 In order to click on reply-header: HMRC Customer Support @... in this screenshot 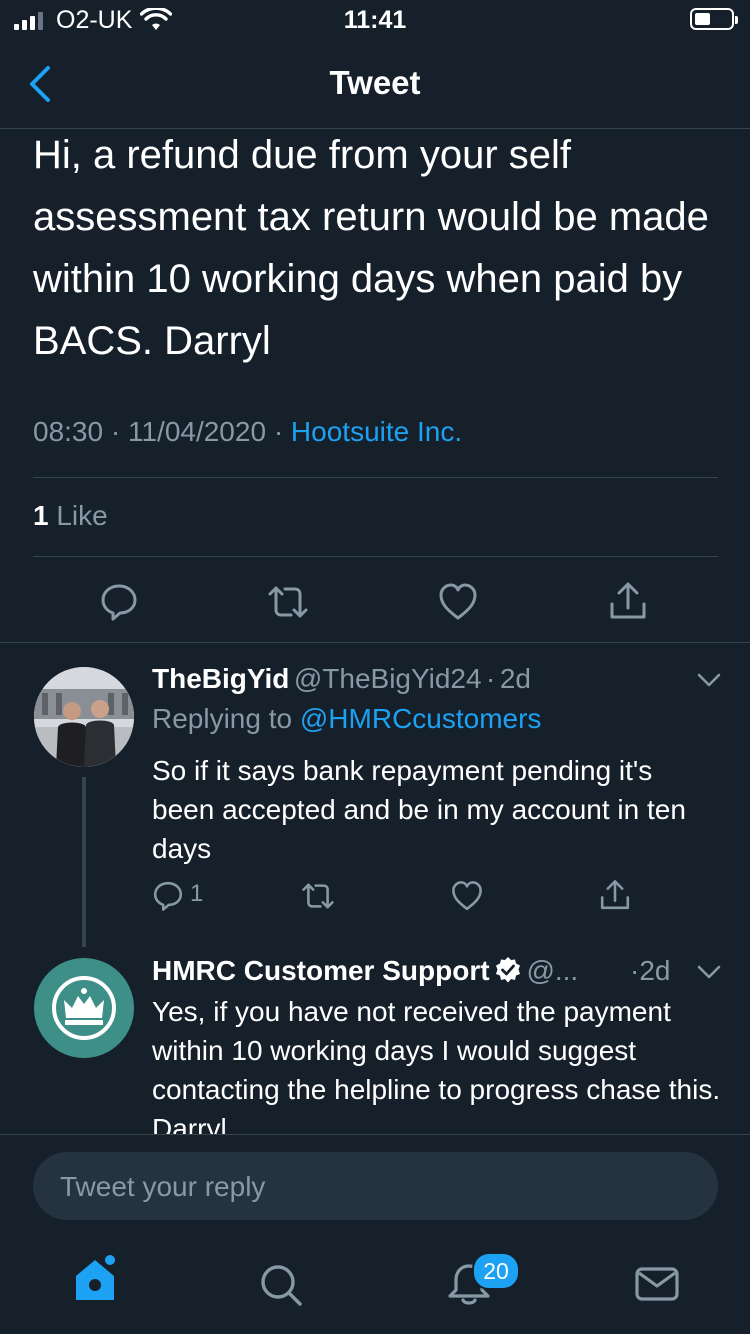, I will do `click(365, 971)`.